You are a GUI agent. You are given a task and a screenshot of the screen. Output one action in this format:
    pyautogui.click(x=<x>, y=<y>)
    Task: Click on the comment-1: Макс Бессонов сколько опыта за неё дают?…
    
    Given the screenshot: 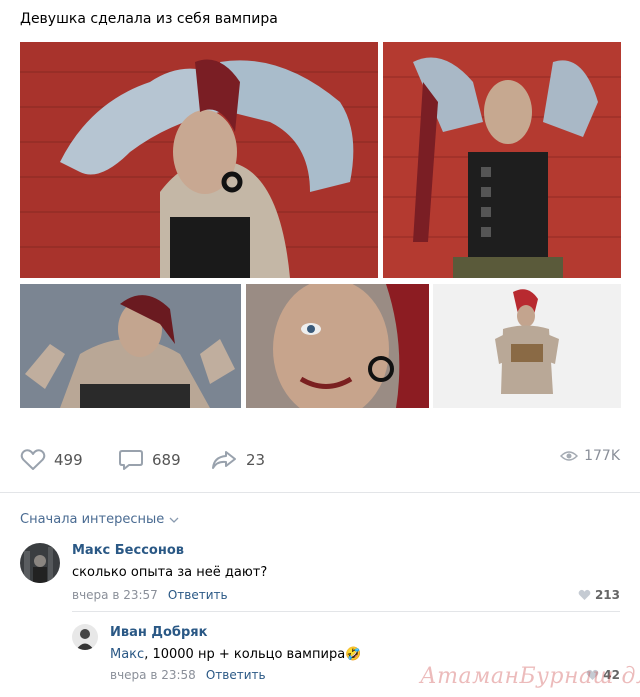 What is the action you would take?
    pyautogui.click(x=320, y=575)
    